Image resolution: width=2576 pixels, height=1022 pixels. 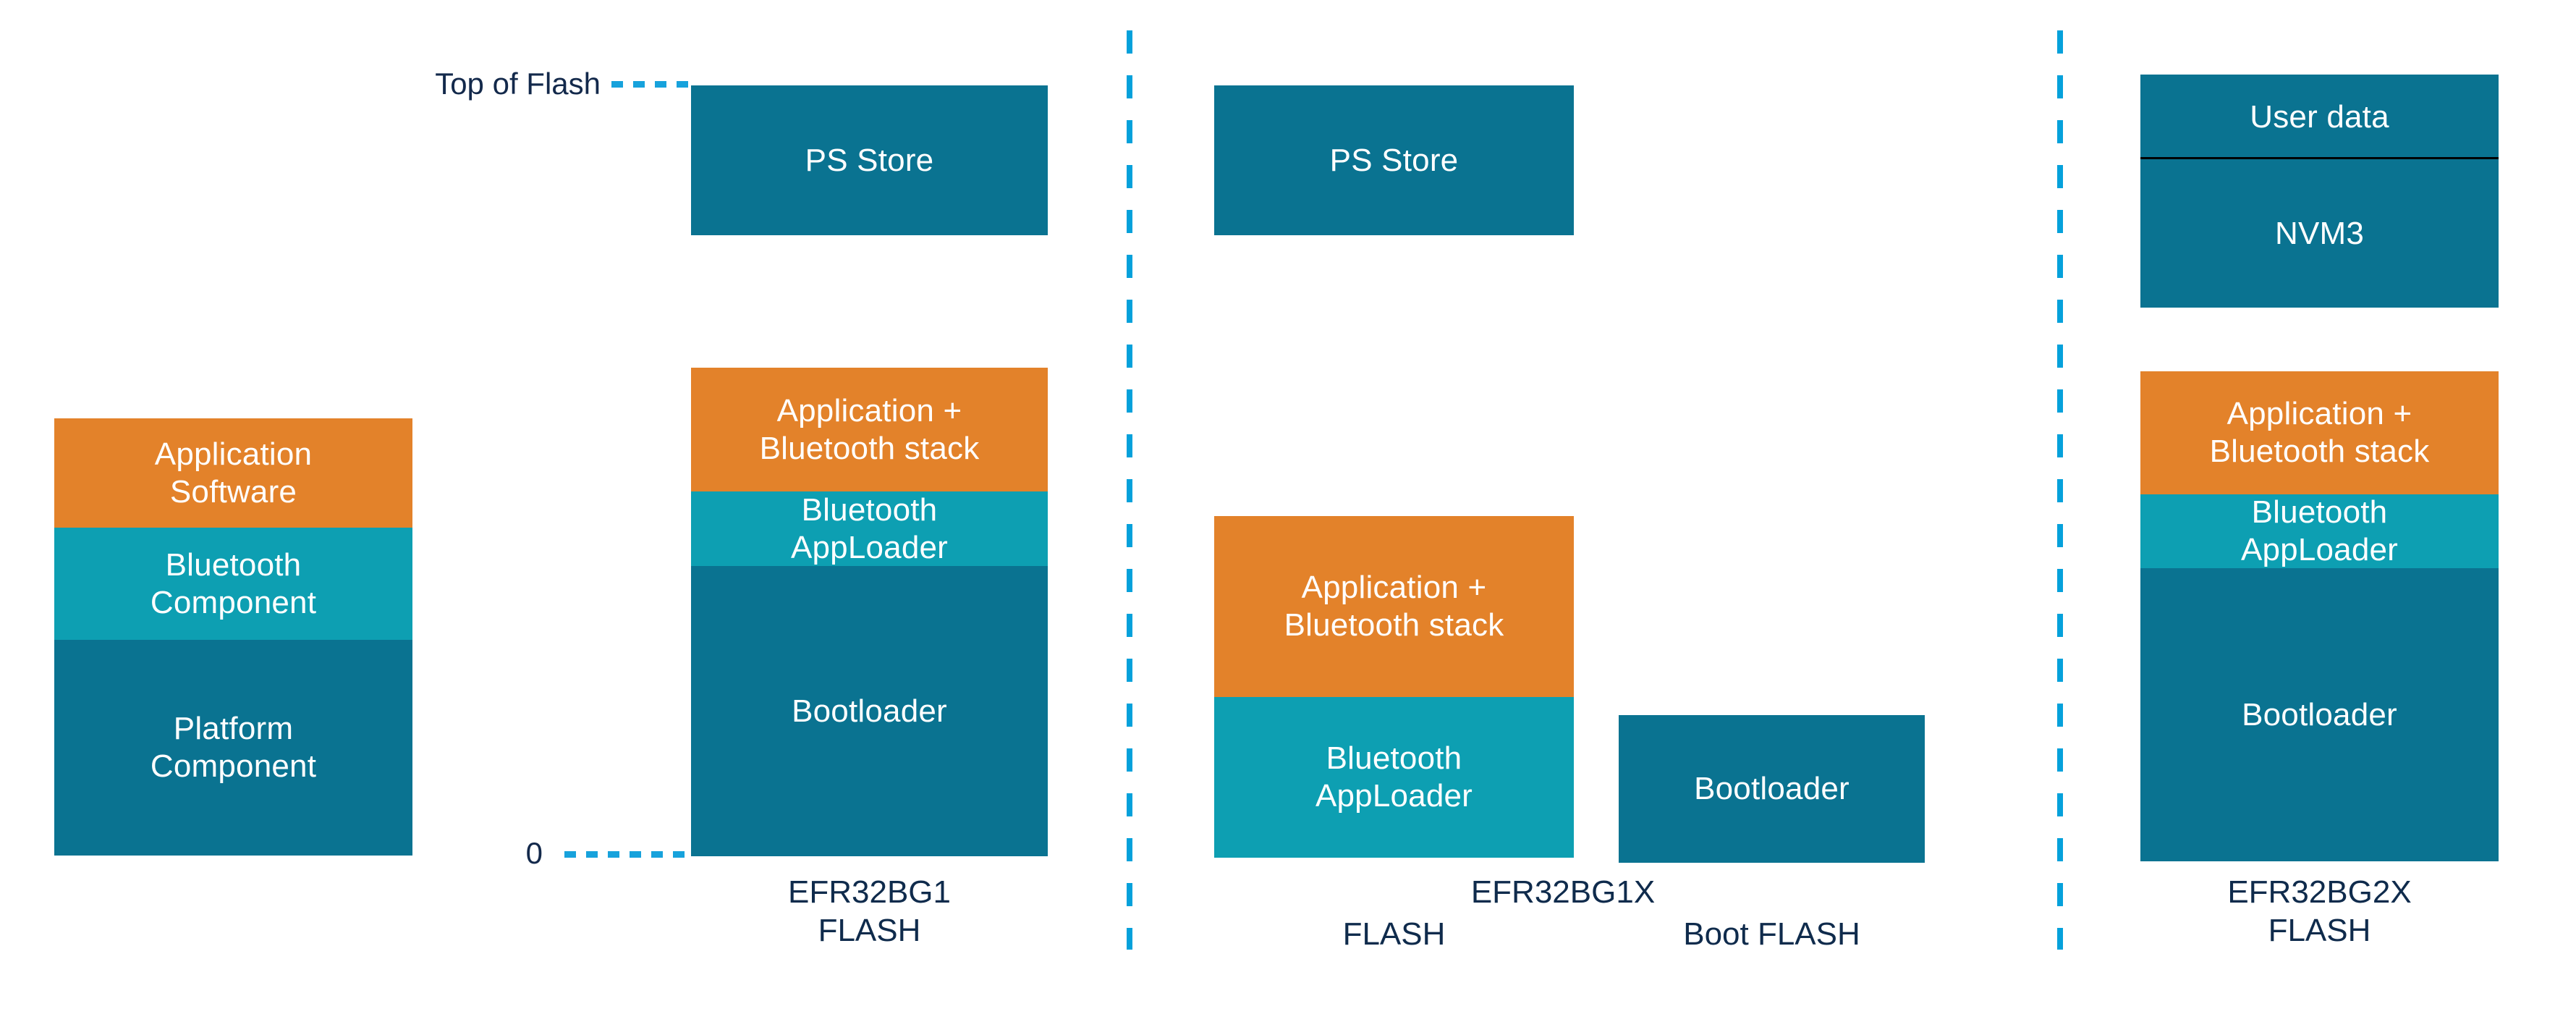 What do you see at coordinates (869, 528) in the screenshot?
I see `block-bluetooth-apploader-bg1: Bluetooth AppLoader` at bounding box center [869, 528].